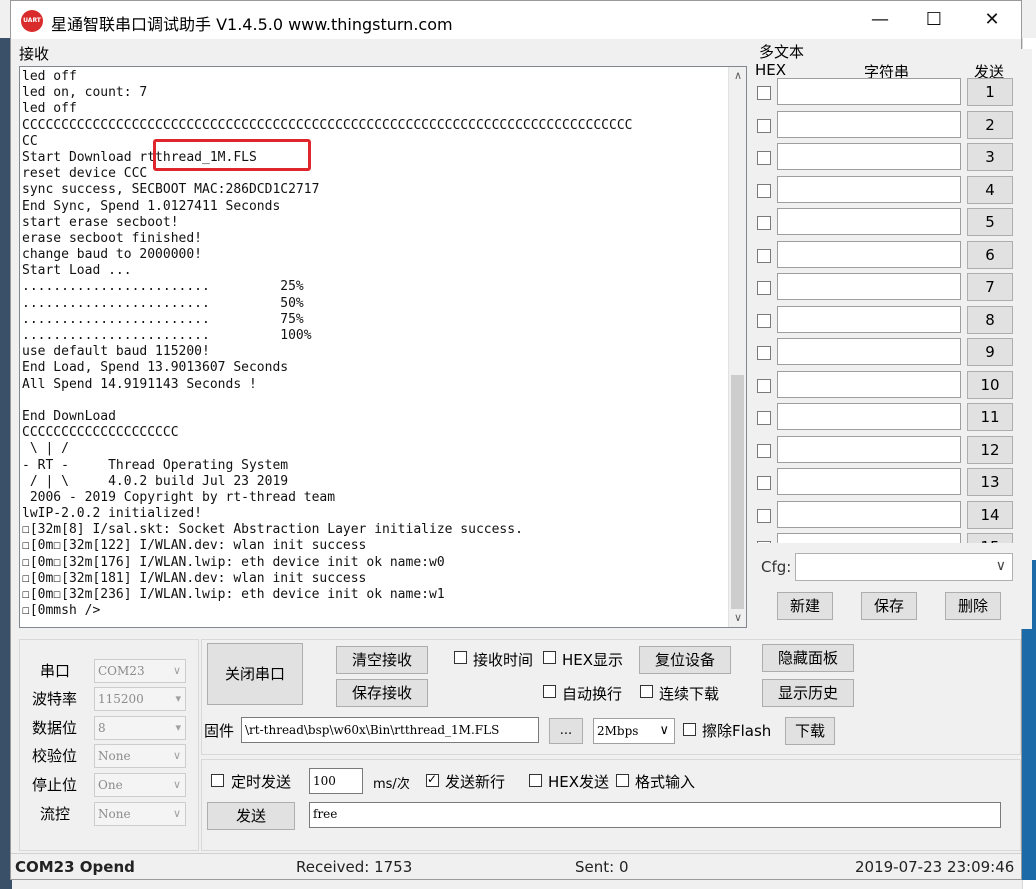 This screenshot has width=1036, height=889. What do you see at coordinates (140, 756) in the screenshot?
I see `parity-select: None ∨` at bounding box center [140, 756].